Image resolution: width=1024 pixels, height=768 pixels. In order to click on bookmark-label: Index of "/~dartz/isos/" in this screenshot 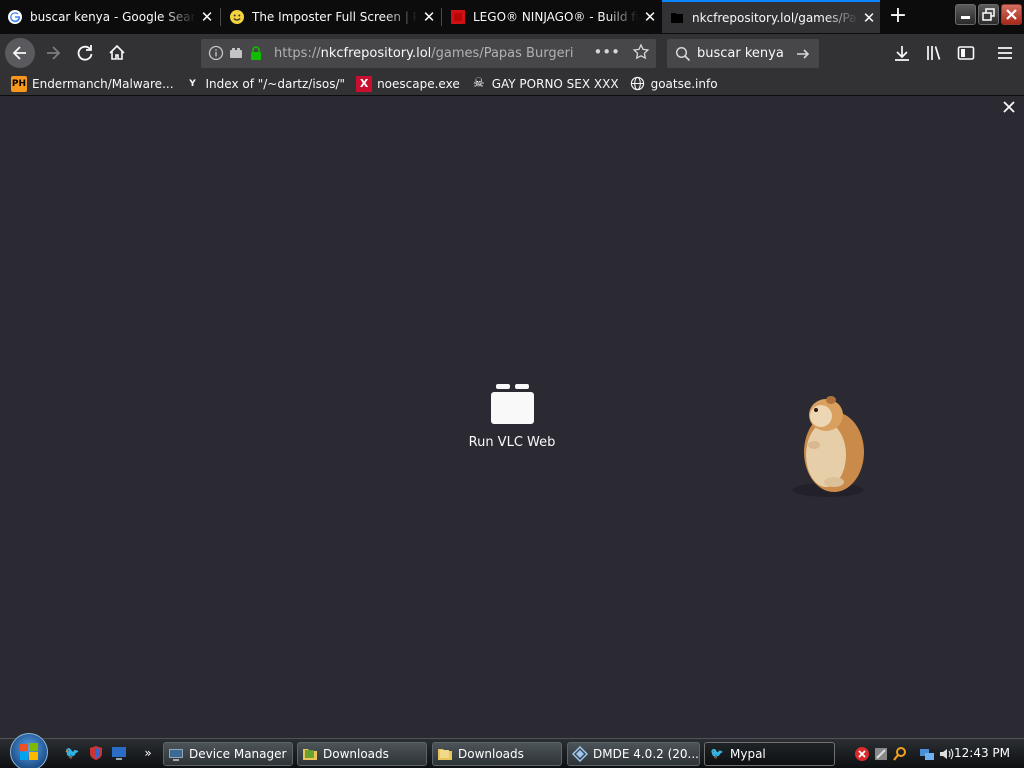, I will do `click(275, 83)`.